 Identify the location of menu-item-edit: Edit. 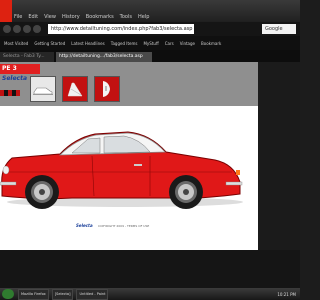
(33, 17).